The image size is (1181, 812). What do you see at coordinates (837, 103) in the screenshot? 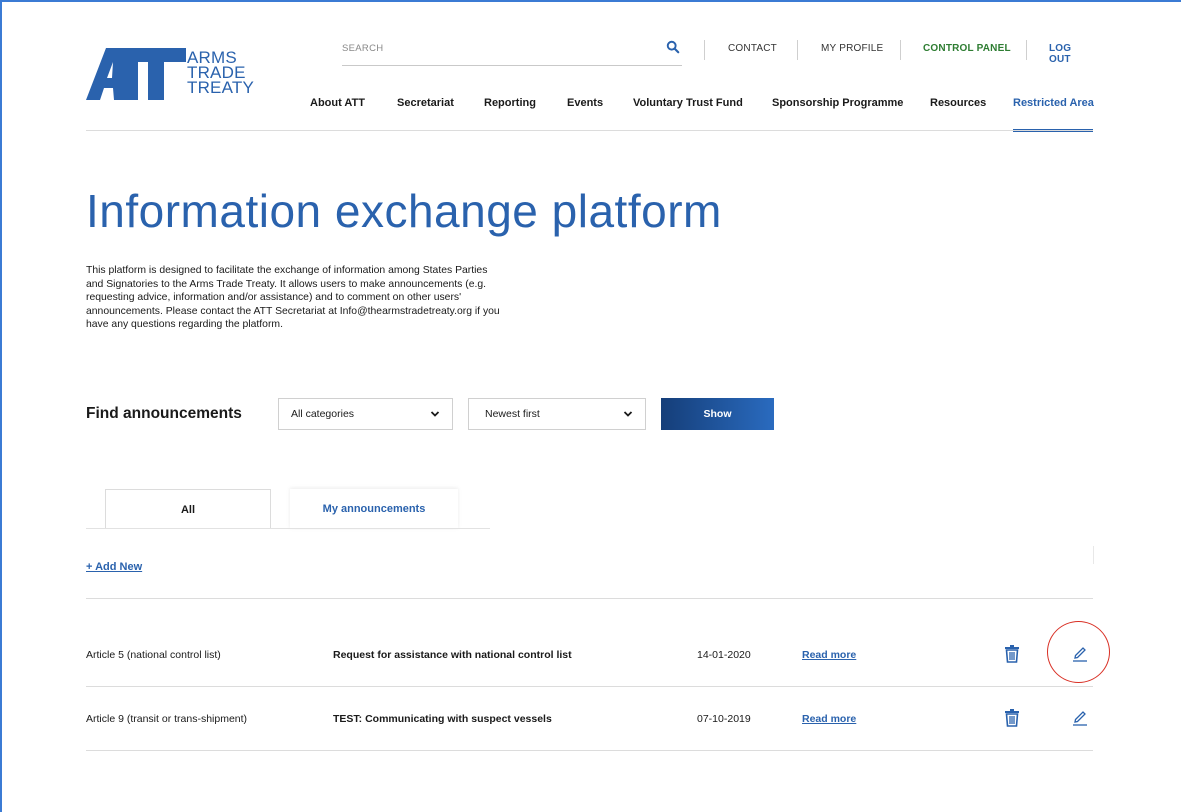
I see `nav-sponsorship-programme: Sponsorship Programme` at bounding box center [837, 103].